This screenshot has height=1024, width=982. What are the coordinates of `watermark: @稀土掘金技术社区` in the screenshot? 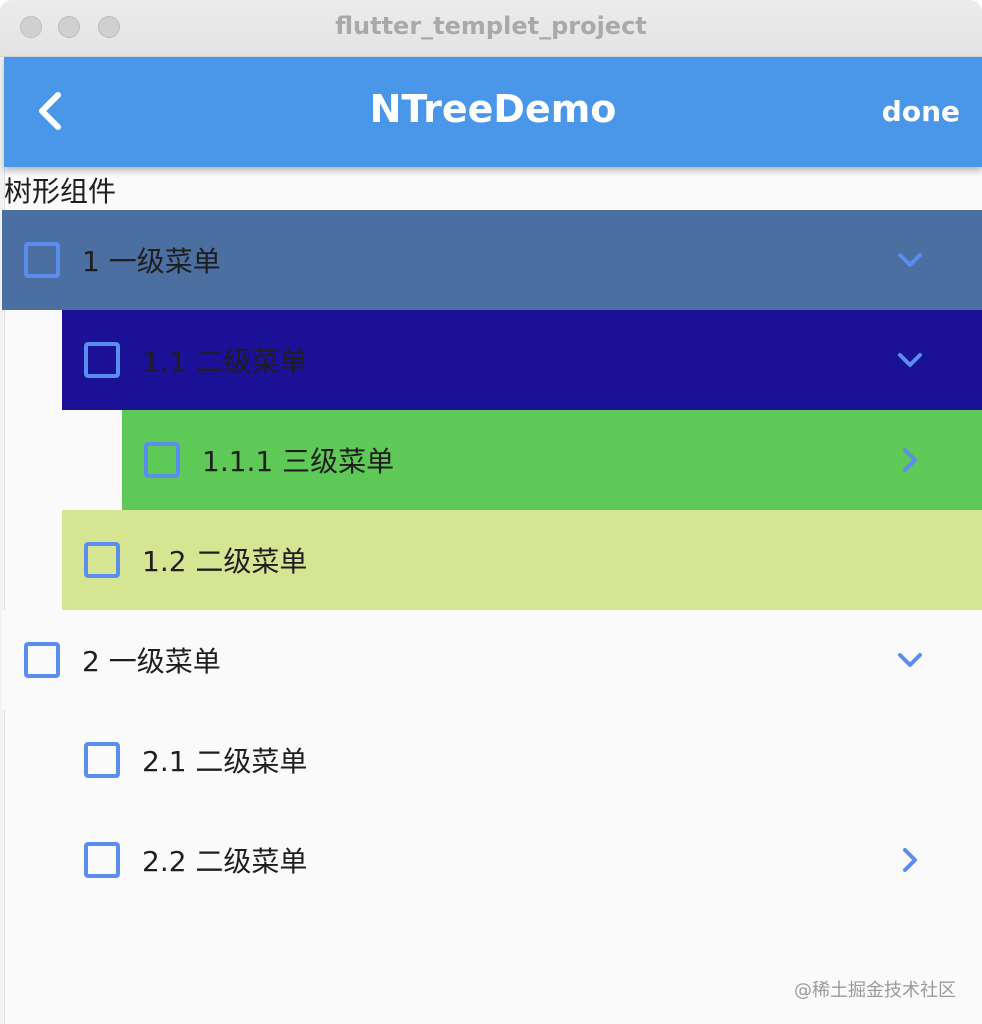 It's located at (875, 990).